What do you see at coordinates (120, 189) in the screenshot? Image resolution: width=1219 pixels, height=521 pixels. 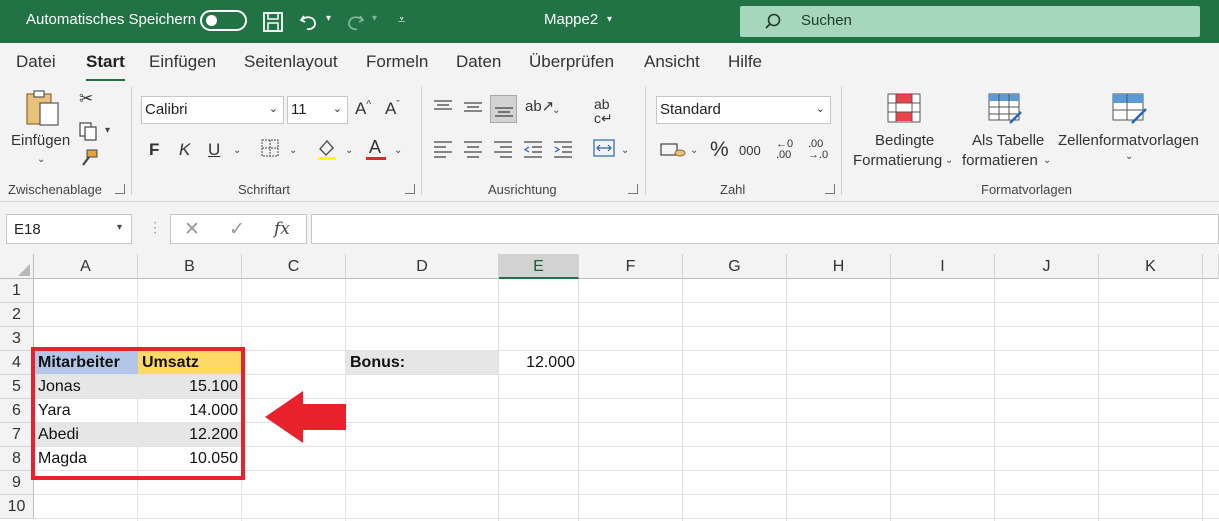 I see `clipboard-launcher-icon` at bounding box center [120, 189].